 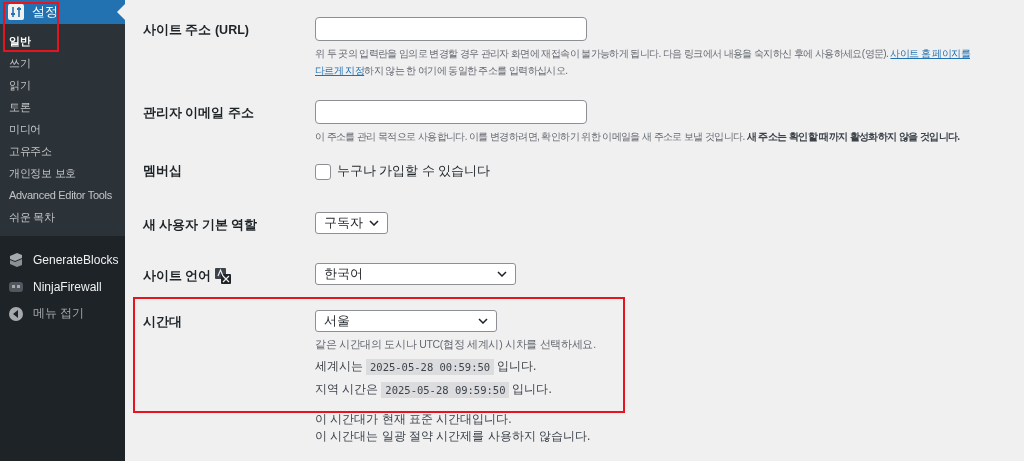 I want to click on field-label: 관리자 이메일 주소, so click(x=198, y=113).